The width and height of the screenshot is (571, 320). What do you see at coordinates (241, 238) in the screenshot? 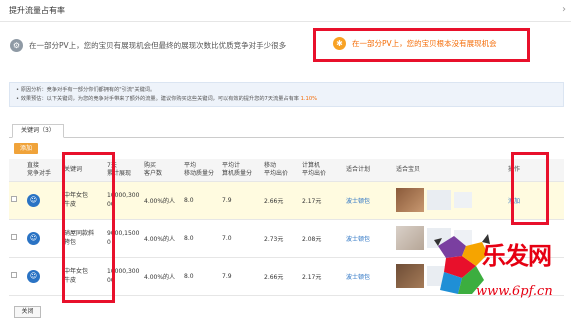
I see `pc-quality-cell: 7.0` at bounding box center [241, 238].